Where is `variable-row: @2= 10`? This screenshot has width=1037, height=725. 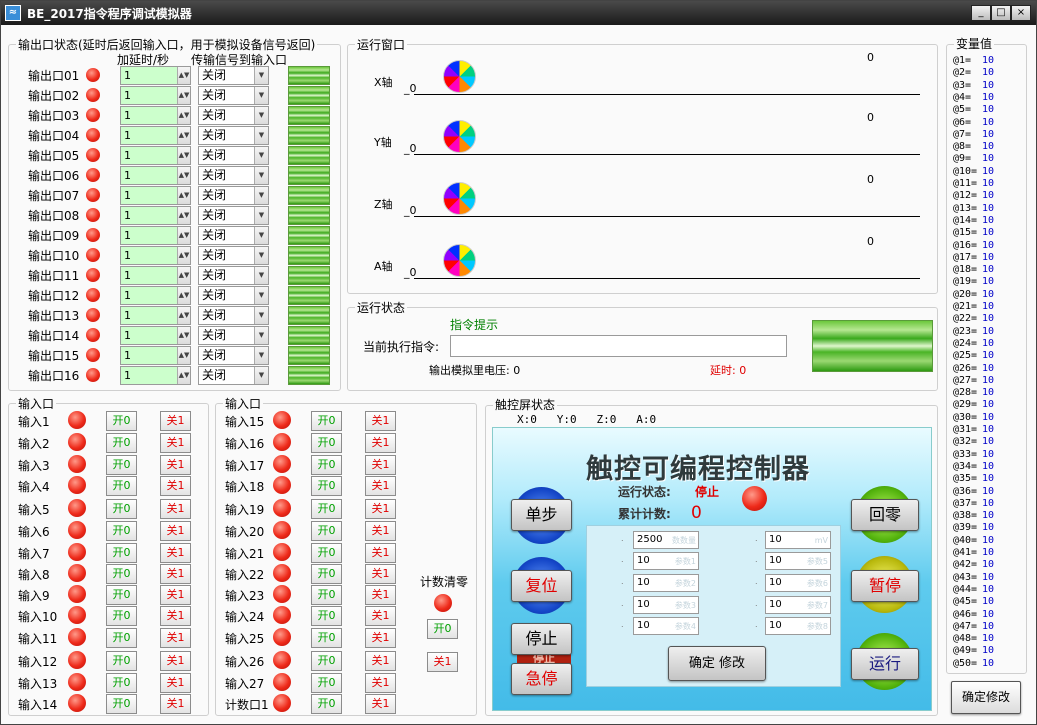 variable-row: @2= 10 is located at coordinates (973, 72).